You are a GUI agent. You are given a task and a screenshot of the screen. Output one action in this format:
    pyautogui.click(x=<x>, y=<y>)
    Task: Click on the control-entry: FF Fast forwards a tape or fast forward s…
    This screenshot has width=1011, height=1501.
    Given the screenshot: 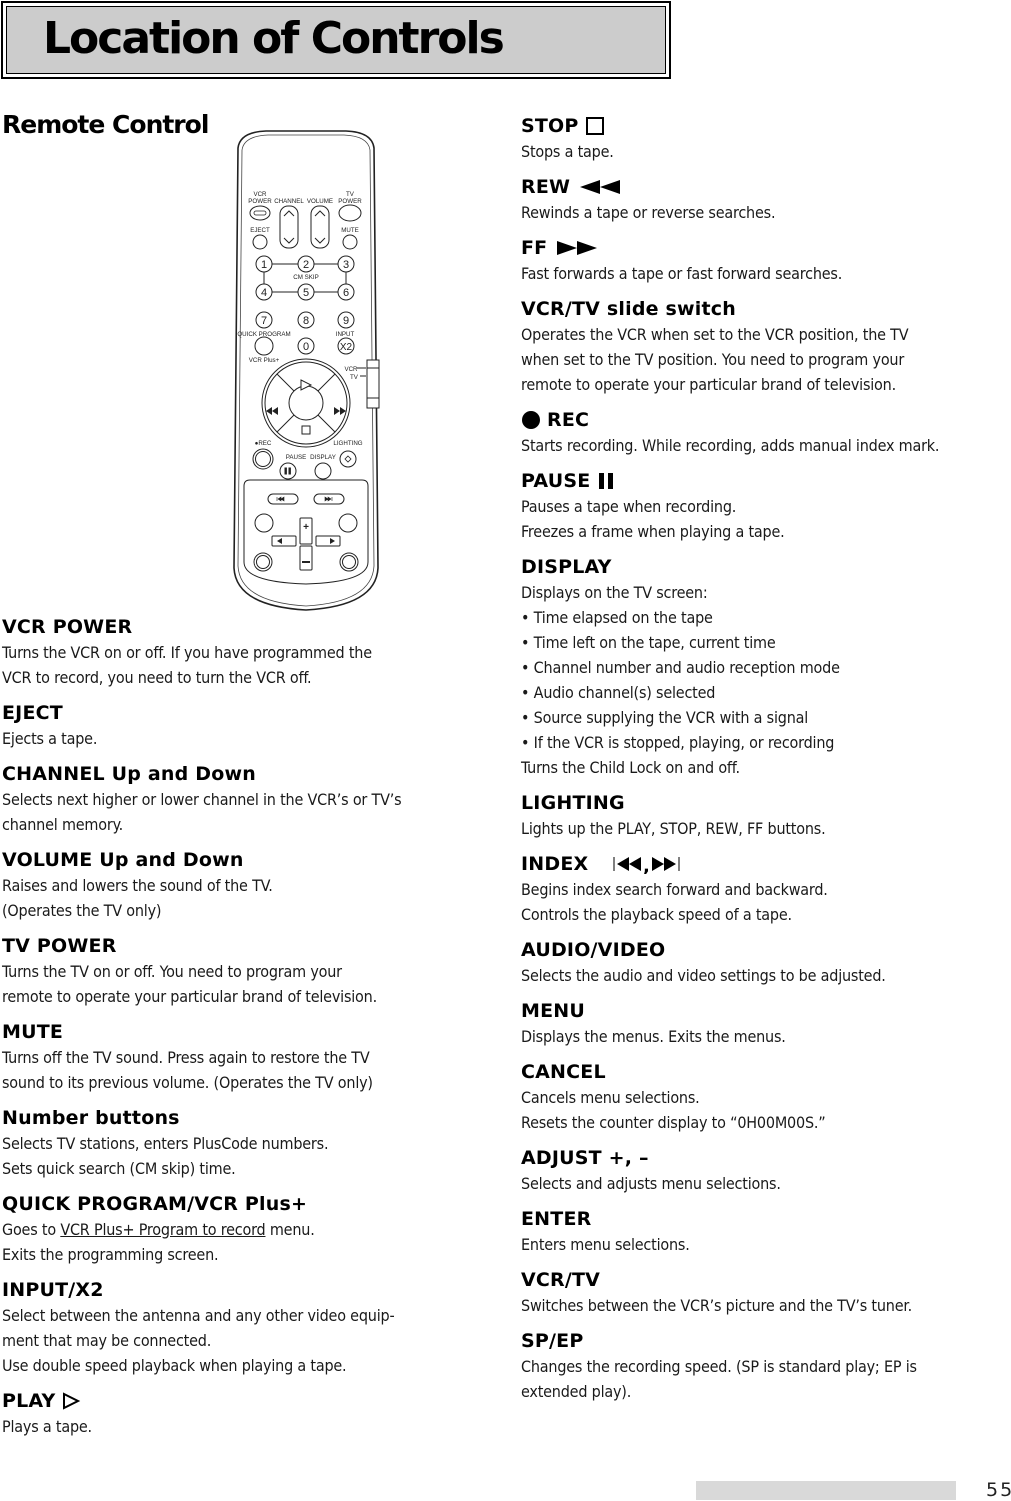 What is the action you would take?
    pyautogui.click(x=765, y=260)
    